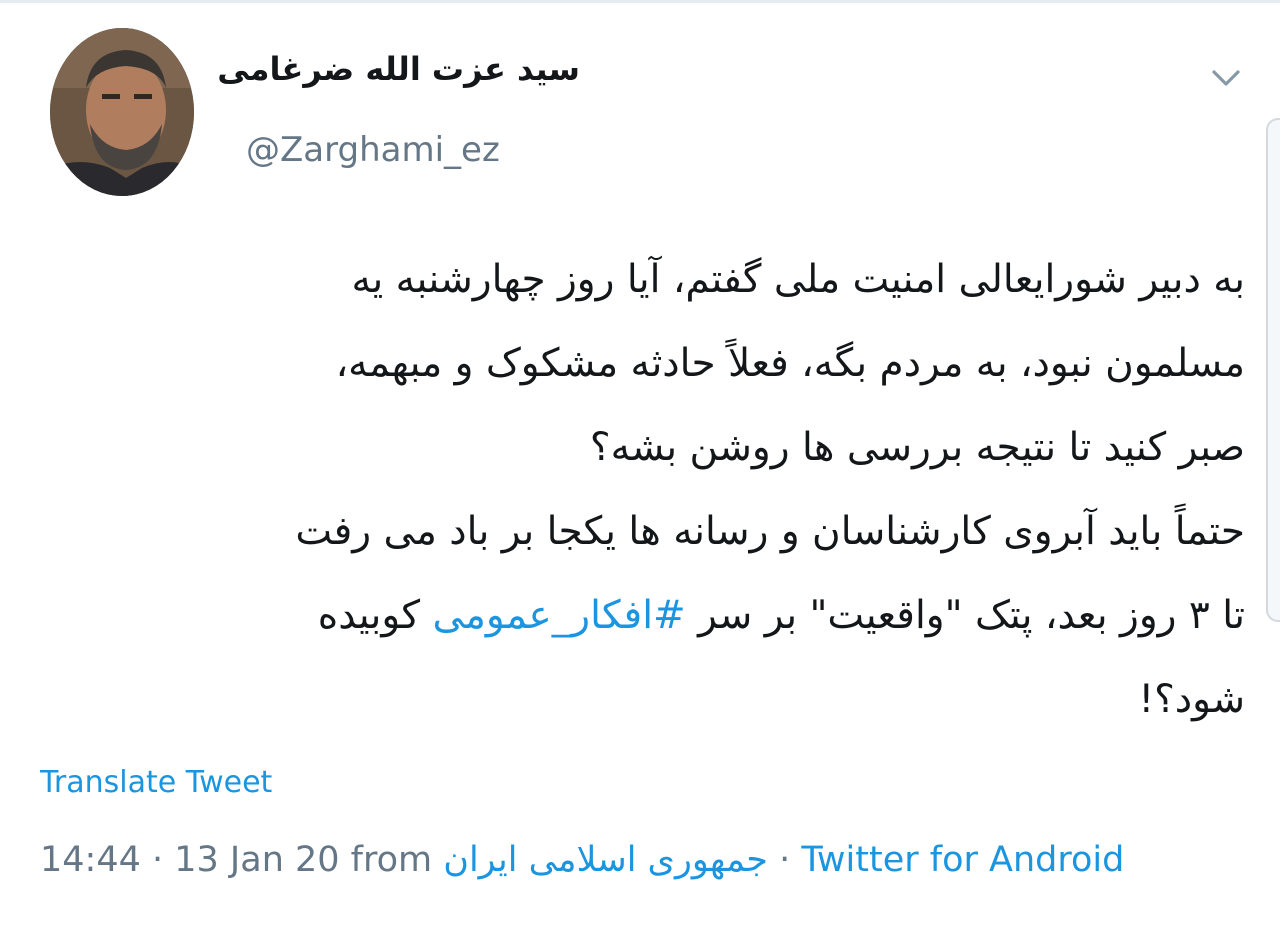  Describe the element at coordinates (1191, 699) in the screenshot. I see `tweet-line: شود؟!` at that location.